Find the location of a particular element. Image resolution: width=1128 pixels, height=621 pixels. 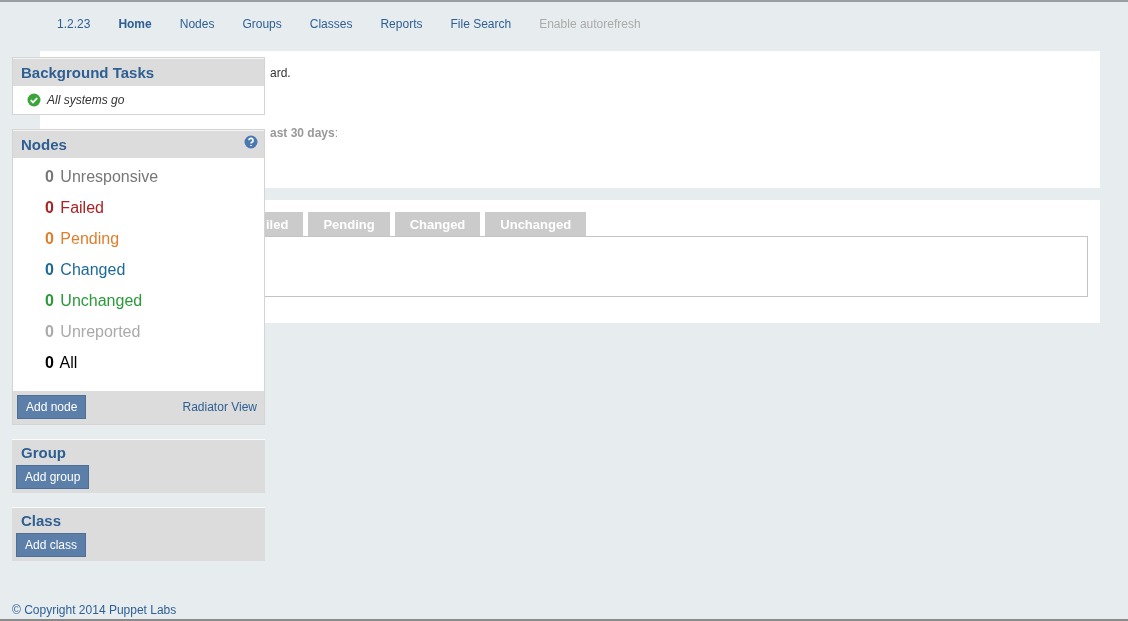

card-title: Background Tasks is located at coordinates (88, 72).